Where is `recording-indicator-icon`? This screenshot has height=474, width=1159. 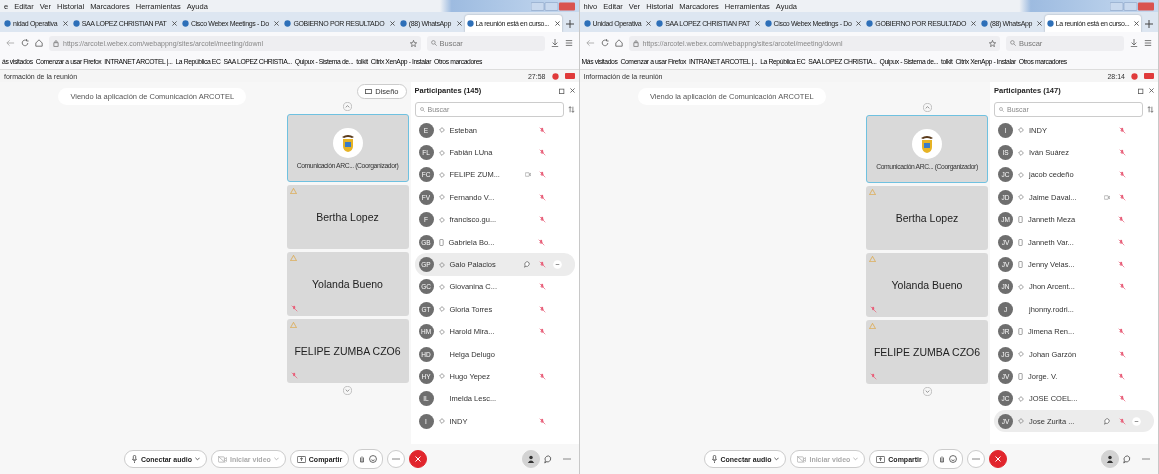
recording-indicator-icon is located at coordinates (1149, 76).